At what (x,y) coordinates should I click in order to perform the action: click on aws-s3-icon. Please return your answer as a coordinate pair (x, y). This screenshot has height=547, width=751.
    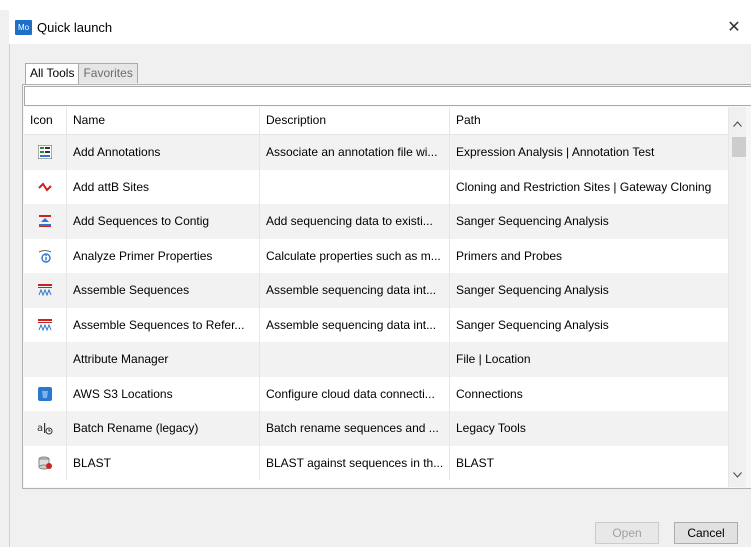
    Looking at the image, I should click on (45, 393).